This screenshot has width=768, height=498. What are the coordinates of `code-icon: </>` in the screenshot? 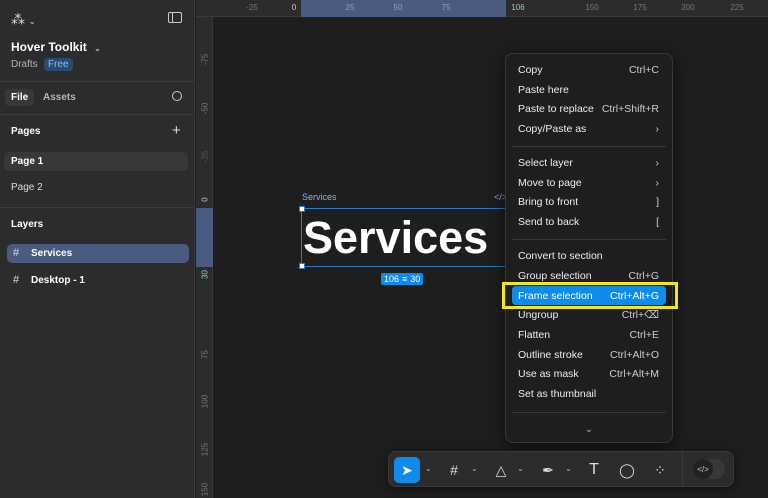 It's located at (703, 469).